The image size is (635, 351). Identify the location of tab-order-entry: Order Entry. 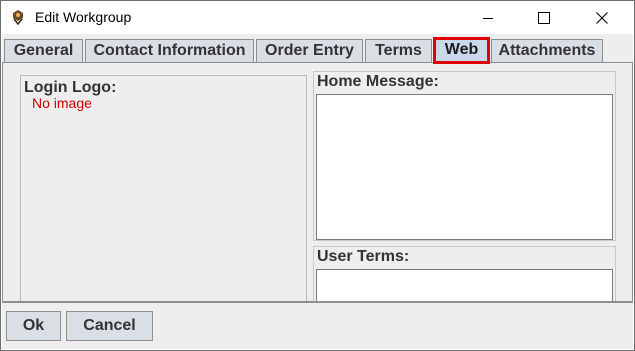
(309, 50).